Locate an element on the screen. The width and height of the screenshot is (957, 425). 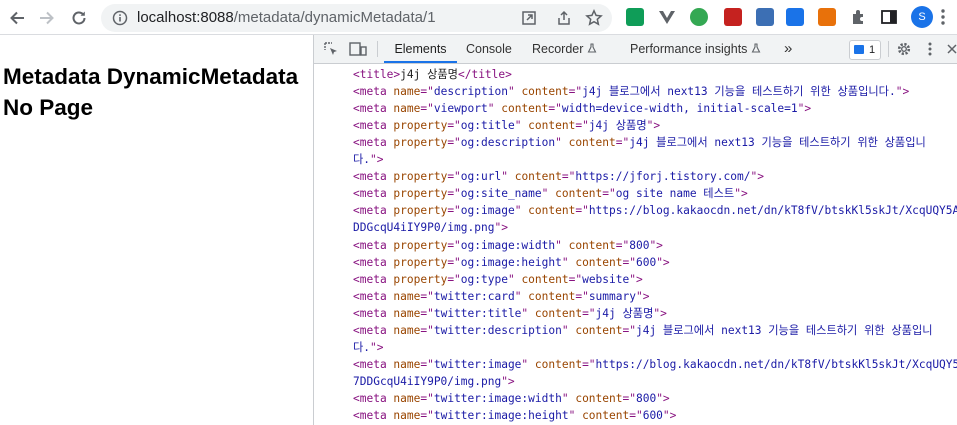
extension-blue-icon is located at coordinates (765, 17).